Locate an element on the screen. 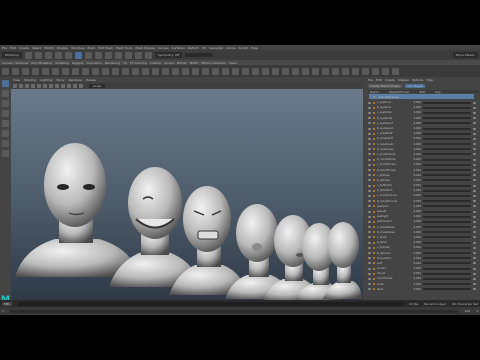  mel-label: MEL is located at coordinates (7, 303).